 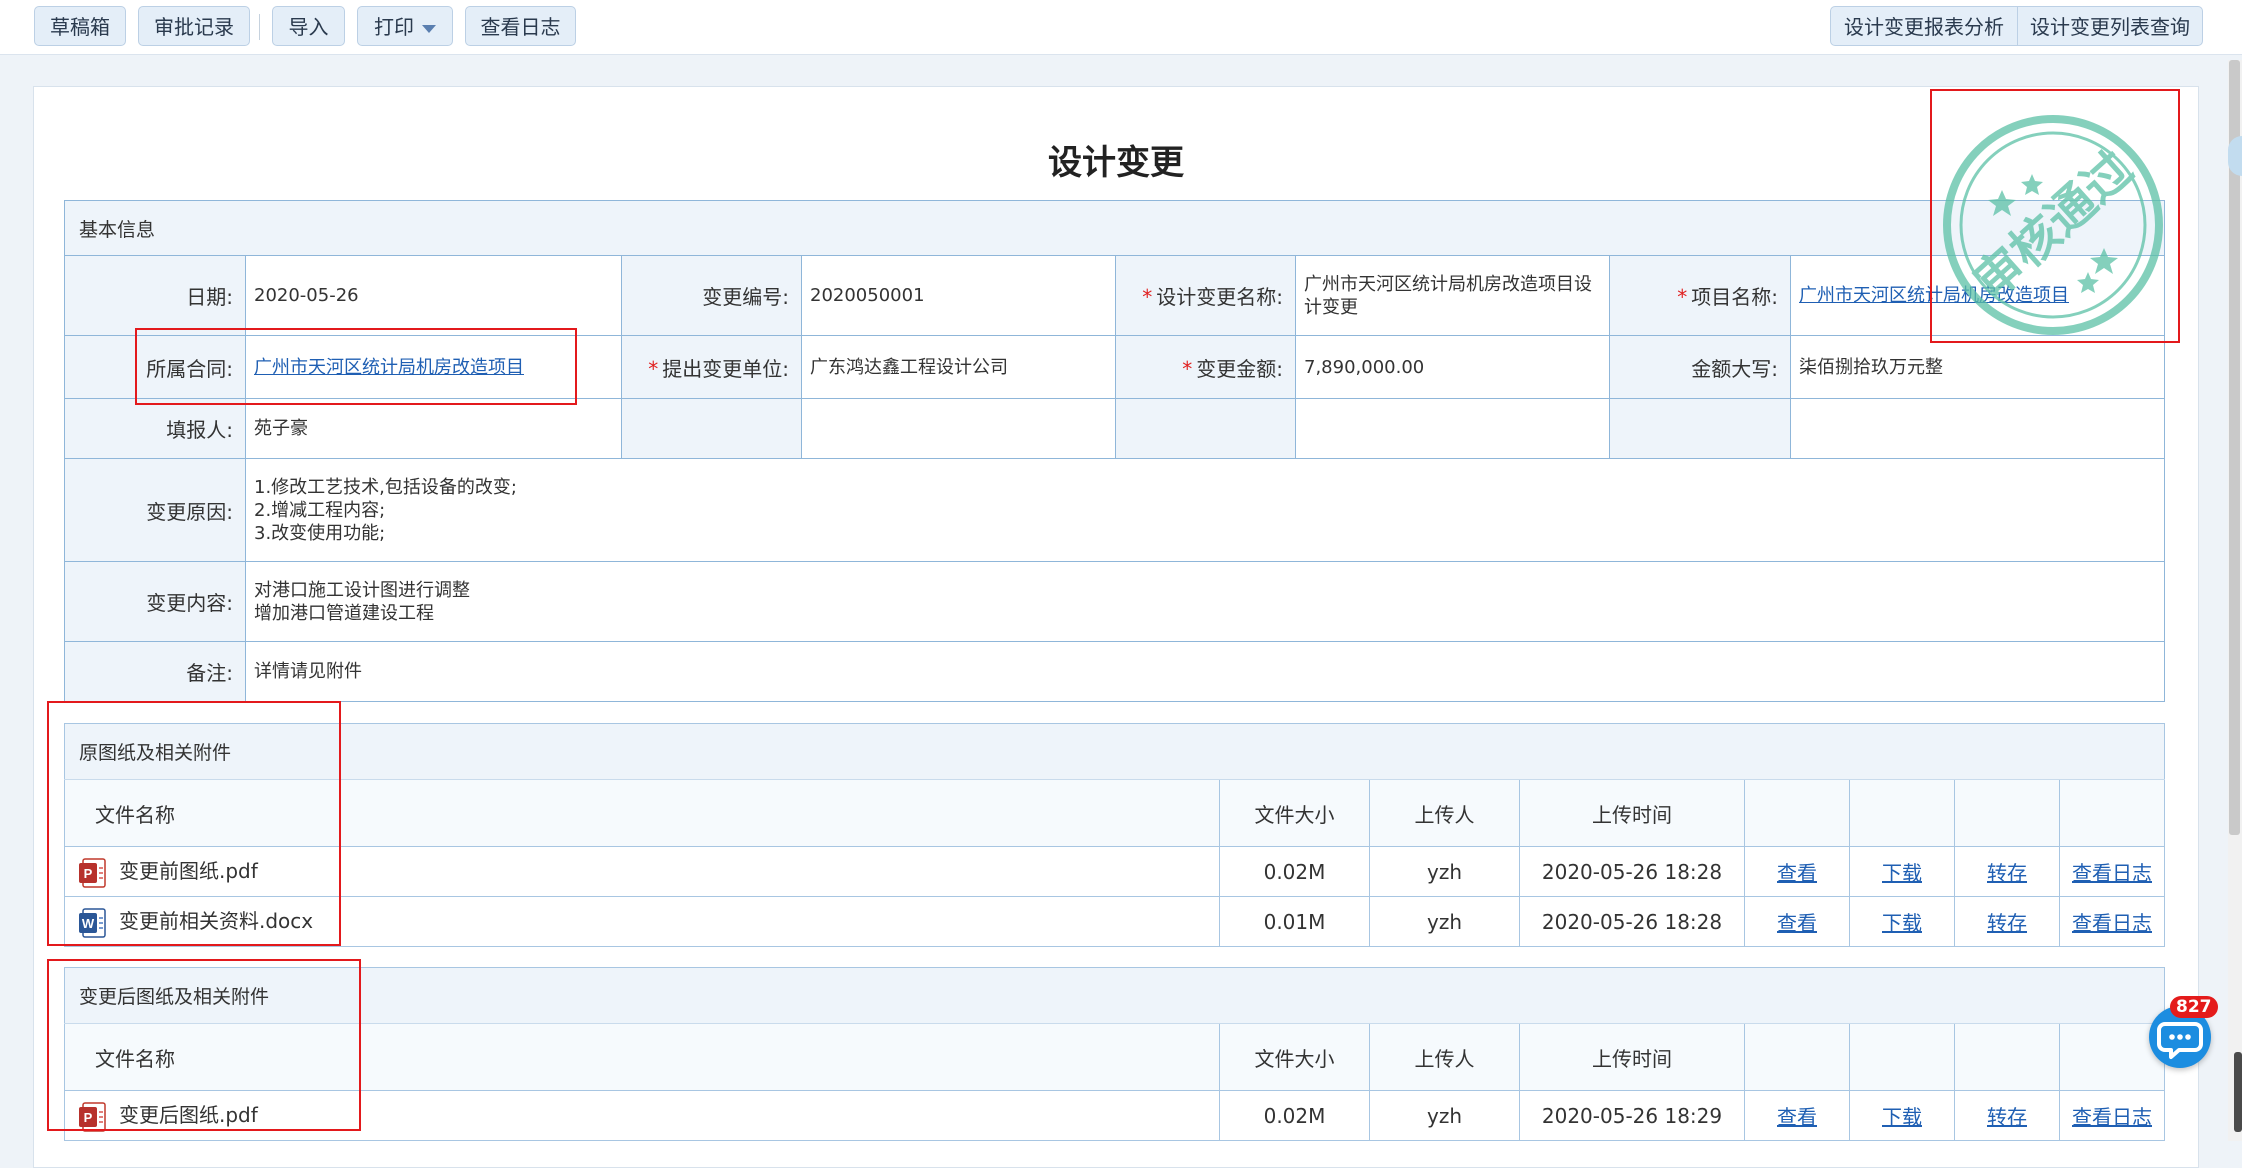 I want to click on project-label-cell: * 项目名称:, so click(x=1700, y=295).